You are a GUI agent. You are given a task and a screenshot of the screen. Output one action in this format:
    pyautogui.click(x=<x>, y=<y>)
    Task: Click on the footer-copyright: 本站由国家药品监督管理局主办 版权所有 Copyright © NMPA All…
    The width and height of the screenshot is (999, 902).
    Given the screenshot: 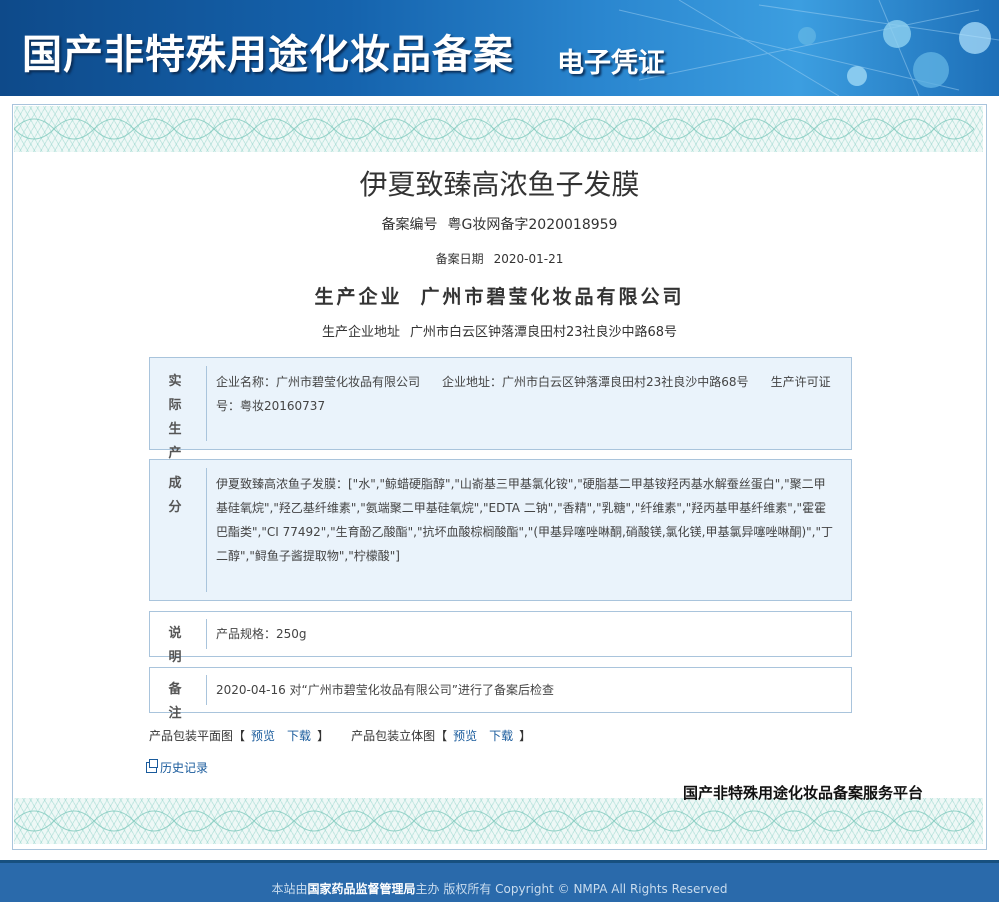 What is the action you would take?
    pyautogui.click(x=499, y=888)
    